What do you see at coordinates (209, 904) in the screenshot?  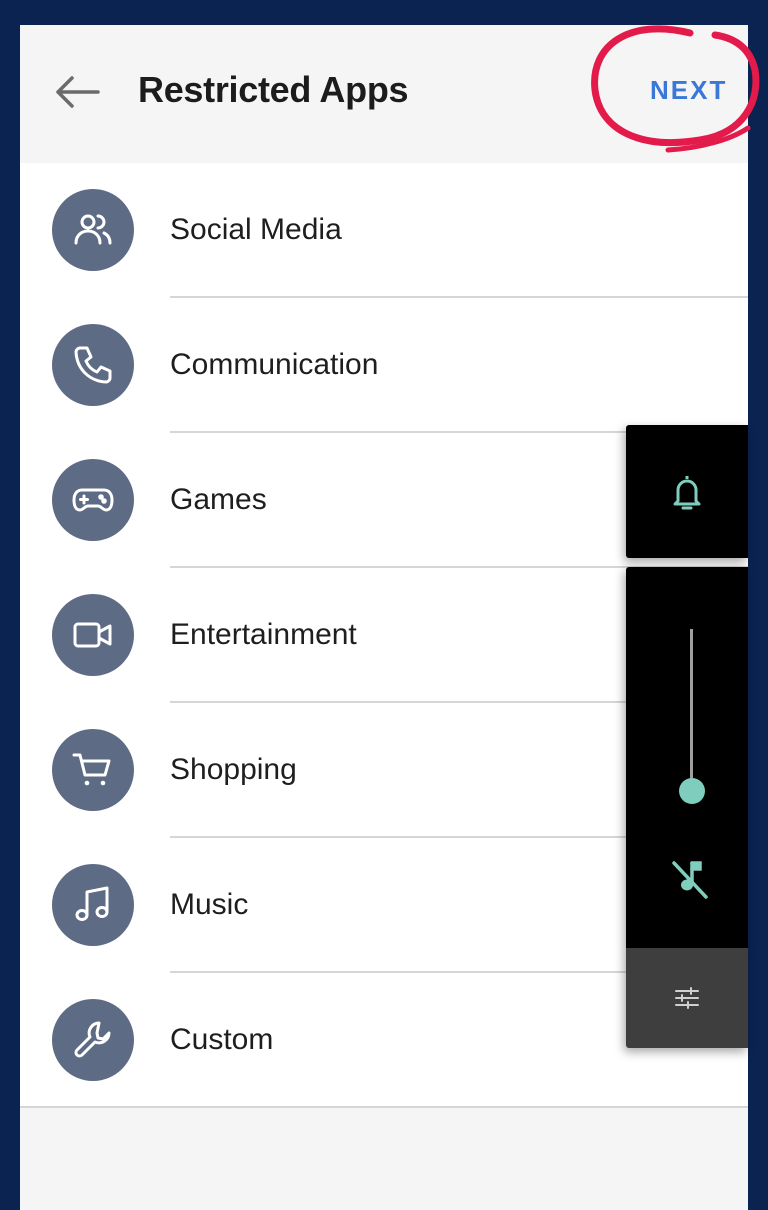 I see `list-item-label: Music` at bounding box center [209, 904].